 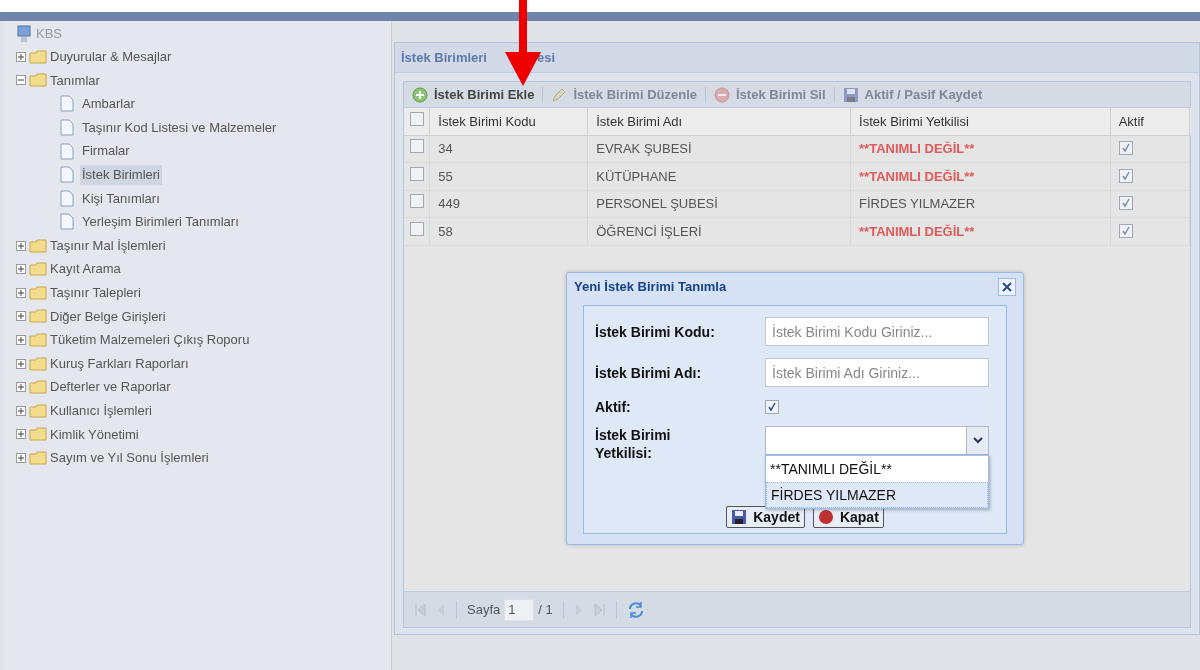 I want to click on table-cell: EVRAK ŞUBESİ, so click(x=719, y=149).